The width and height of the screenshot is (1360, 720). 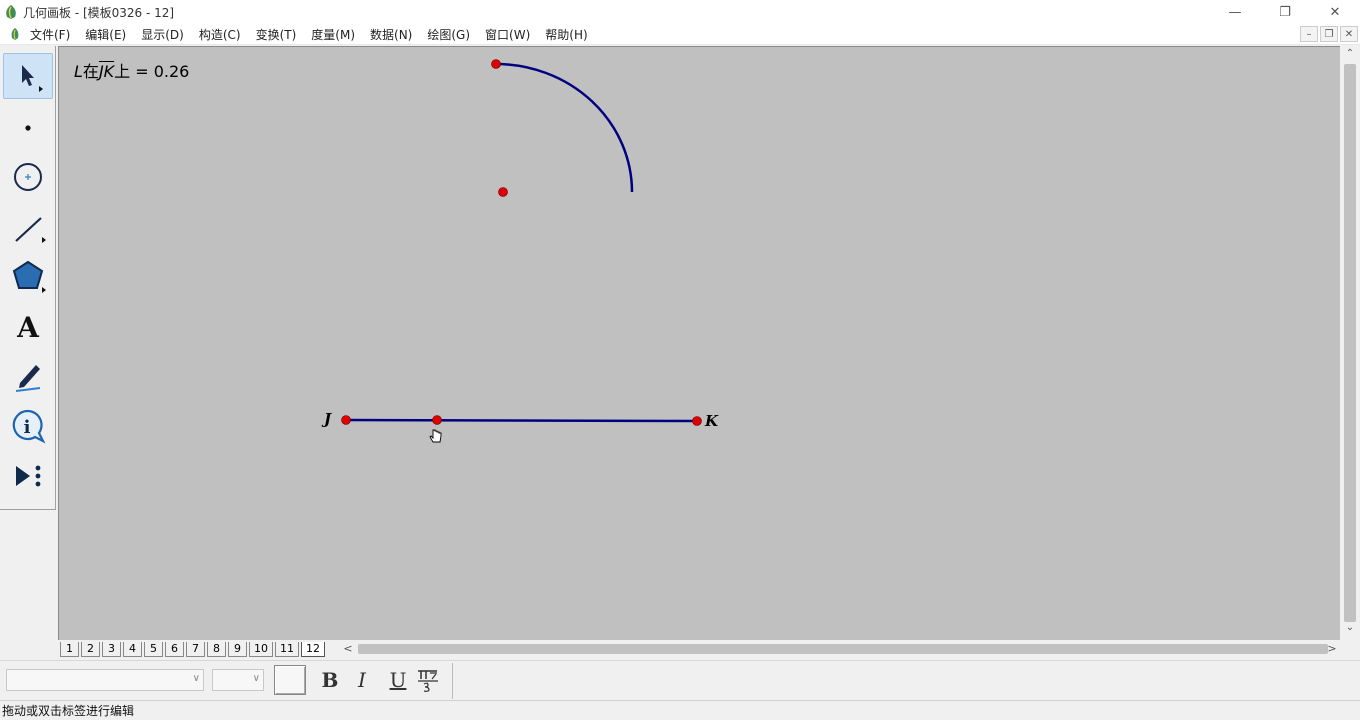 What do you see at coordinates (261, 649) in the screenshot?
I see `page-tab-10: 10` at bounding box center [261, 649].